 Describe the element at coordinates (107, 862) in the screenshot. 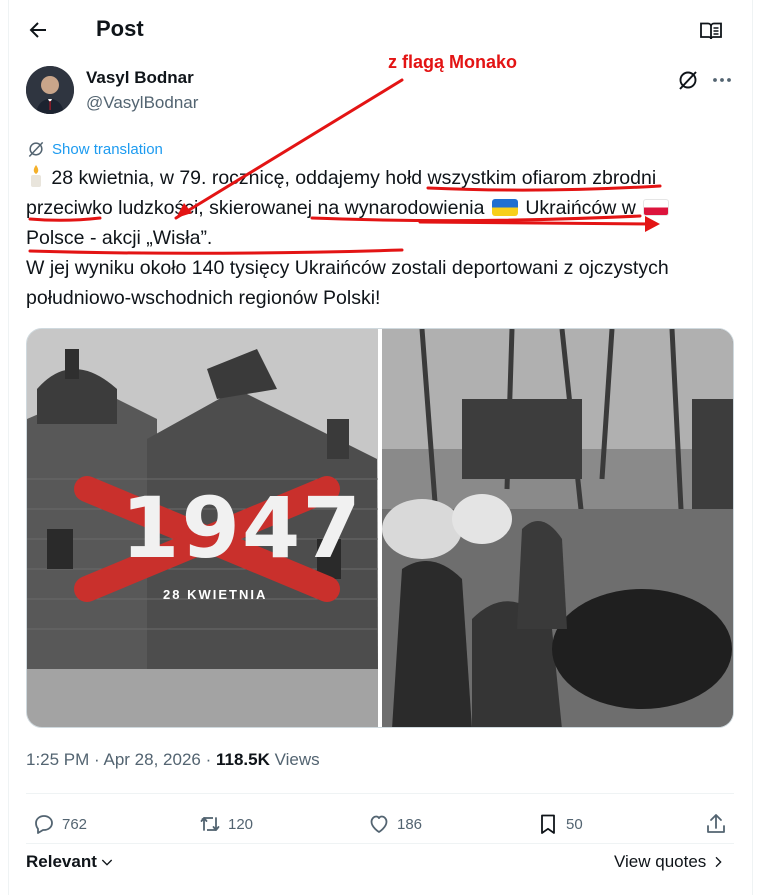

I see `chevron-down-icon` at that location.